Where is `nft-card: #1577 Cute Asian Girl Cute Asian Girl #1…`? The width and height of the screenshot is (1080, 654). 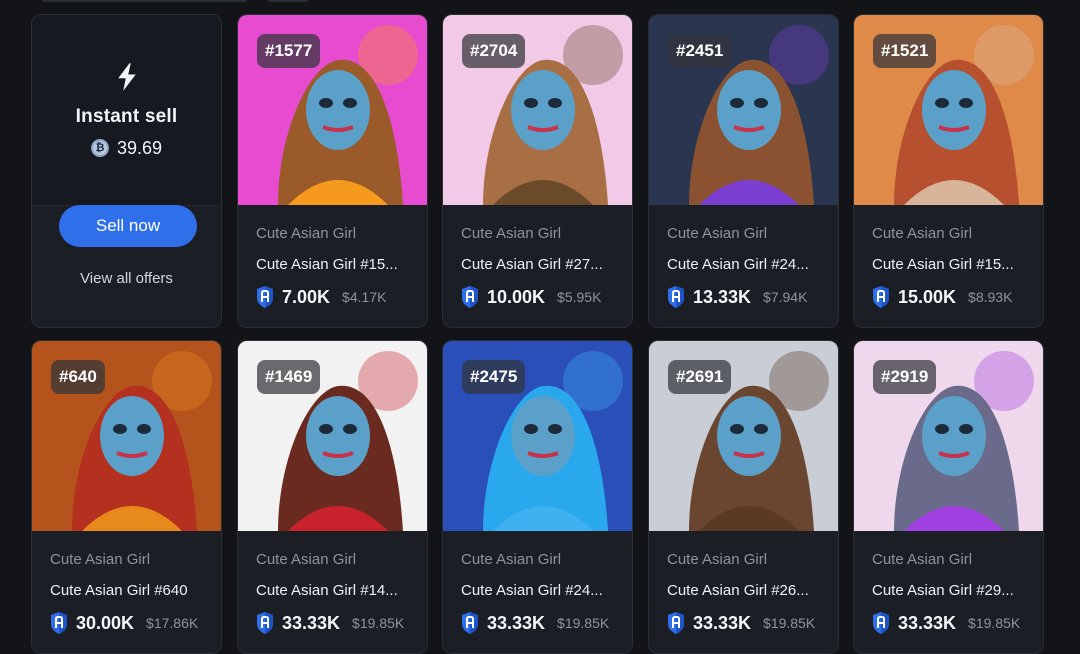 nft-card: #1577 Cute Asian Girl Cute Asian Girl #1… is located at coordinates (332, 171).